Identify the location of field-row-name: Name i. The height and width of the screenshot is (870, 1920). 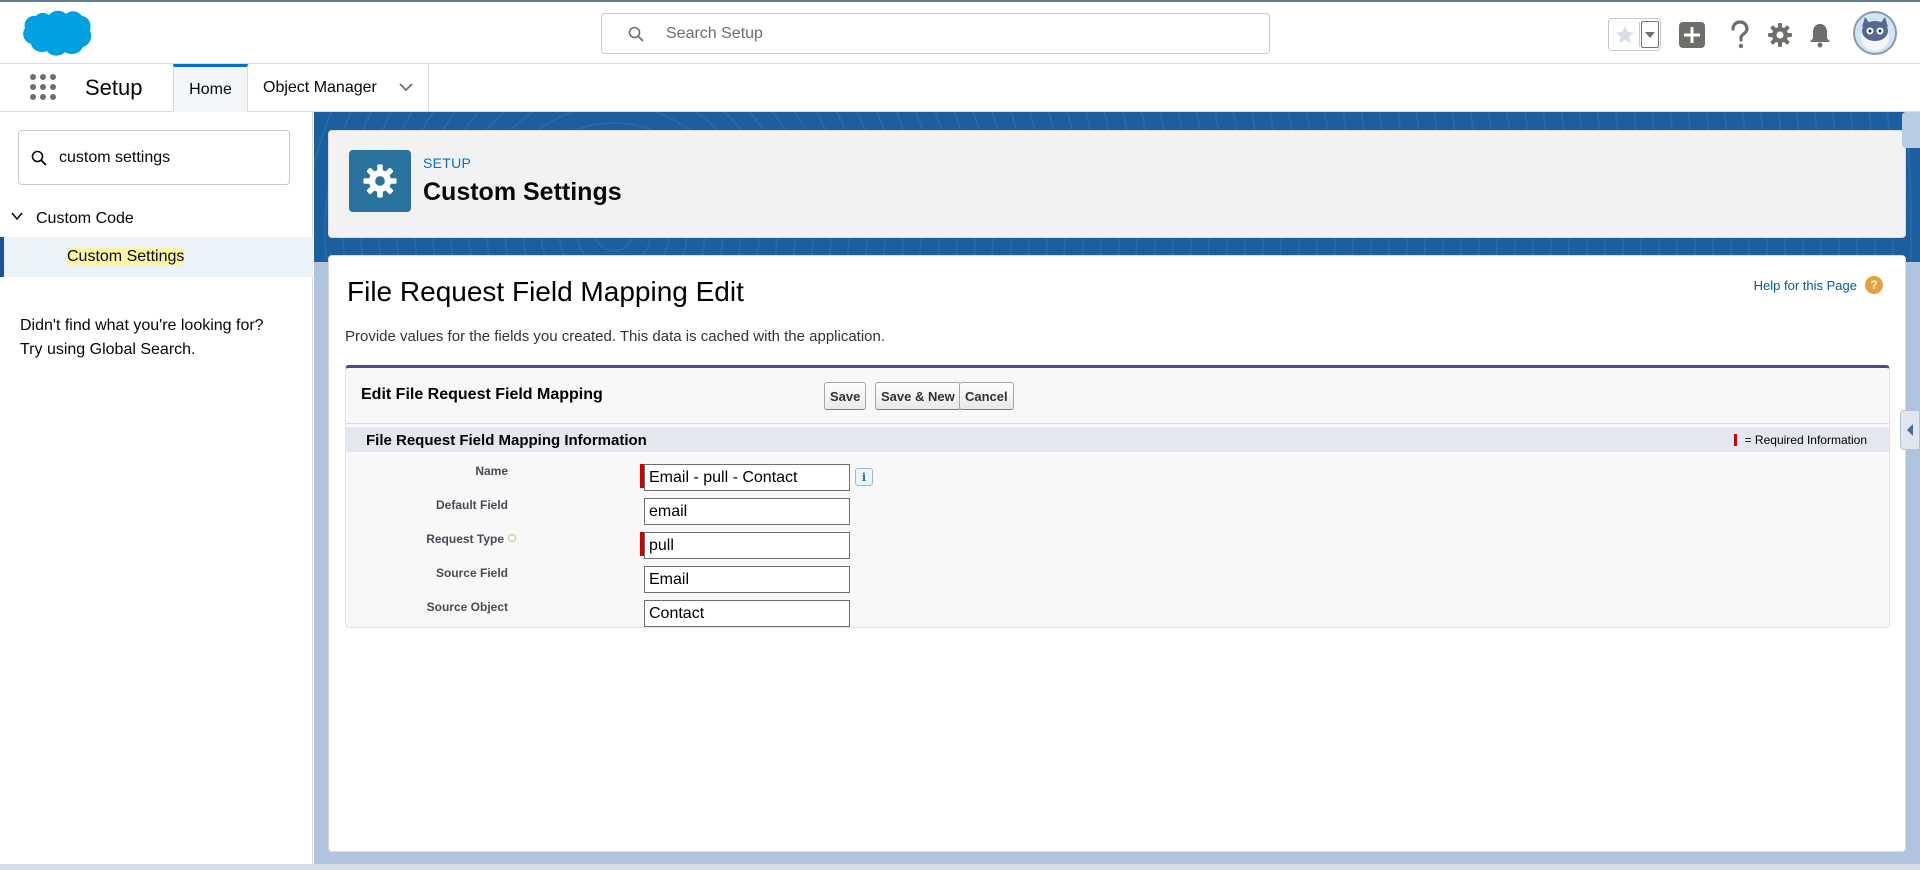
(646, 476).